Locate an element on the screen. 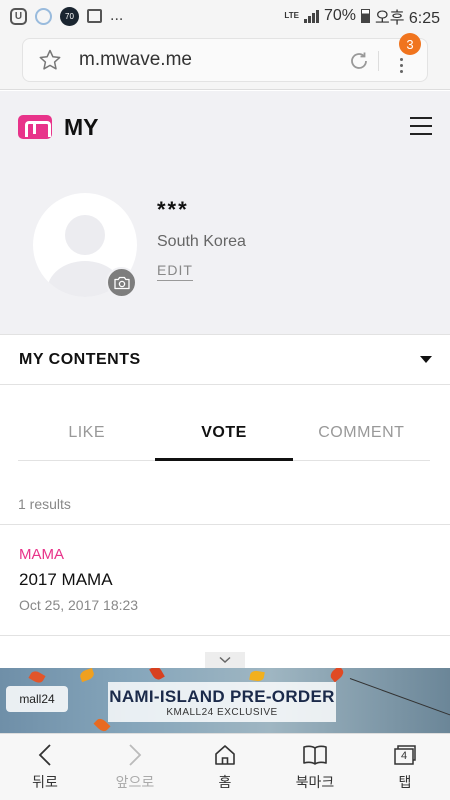 Image resolution: width=450 pixels, height=800 pixels. image-icon is located at coordinates (94, 16).